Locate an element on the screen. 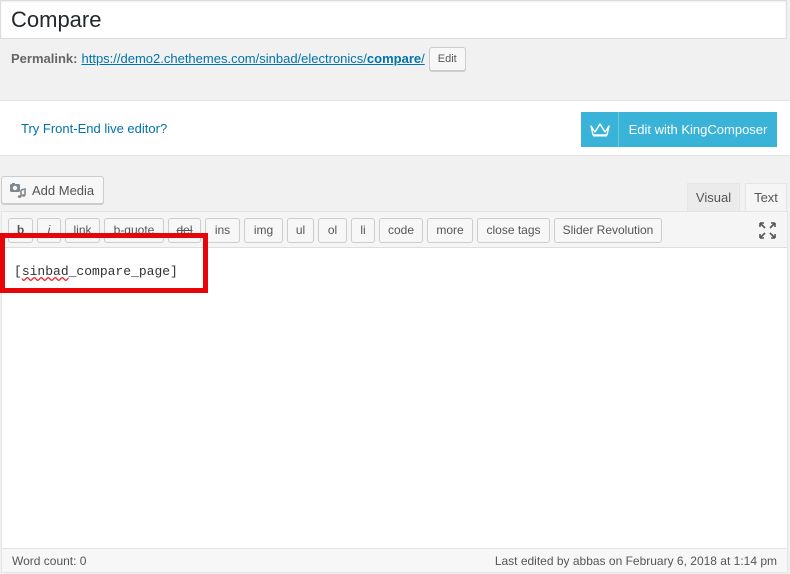  qt-bold-button: b is located at coordinates (20, 230).